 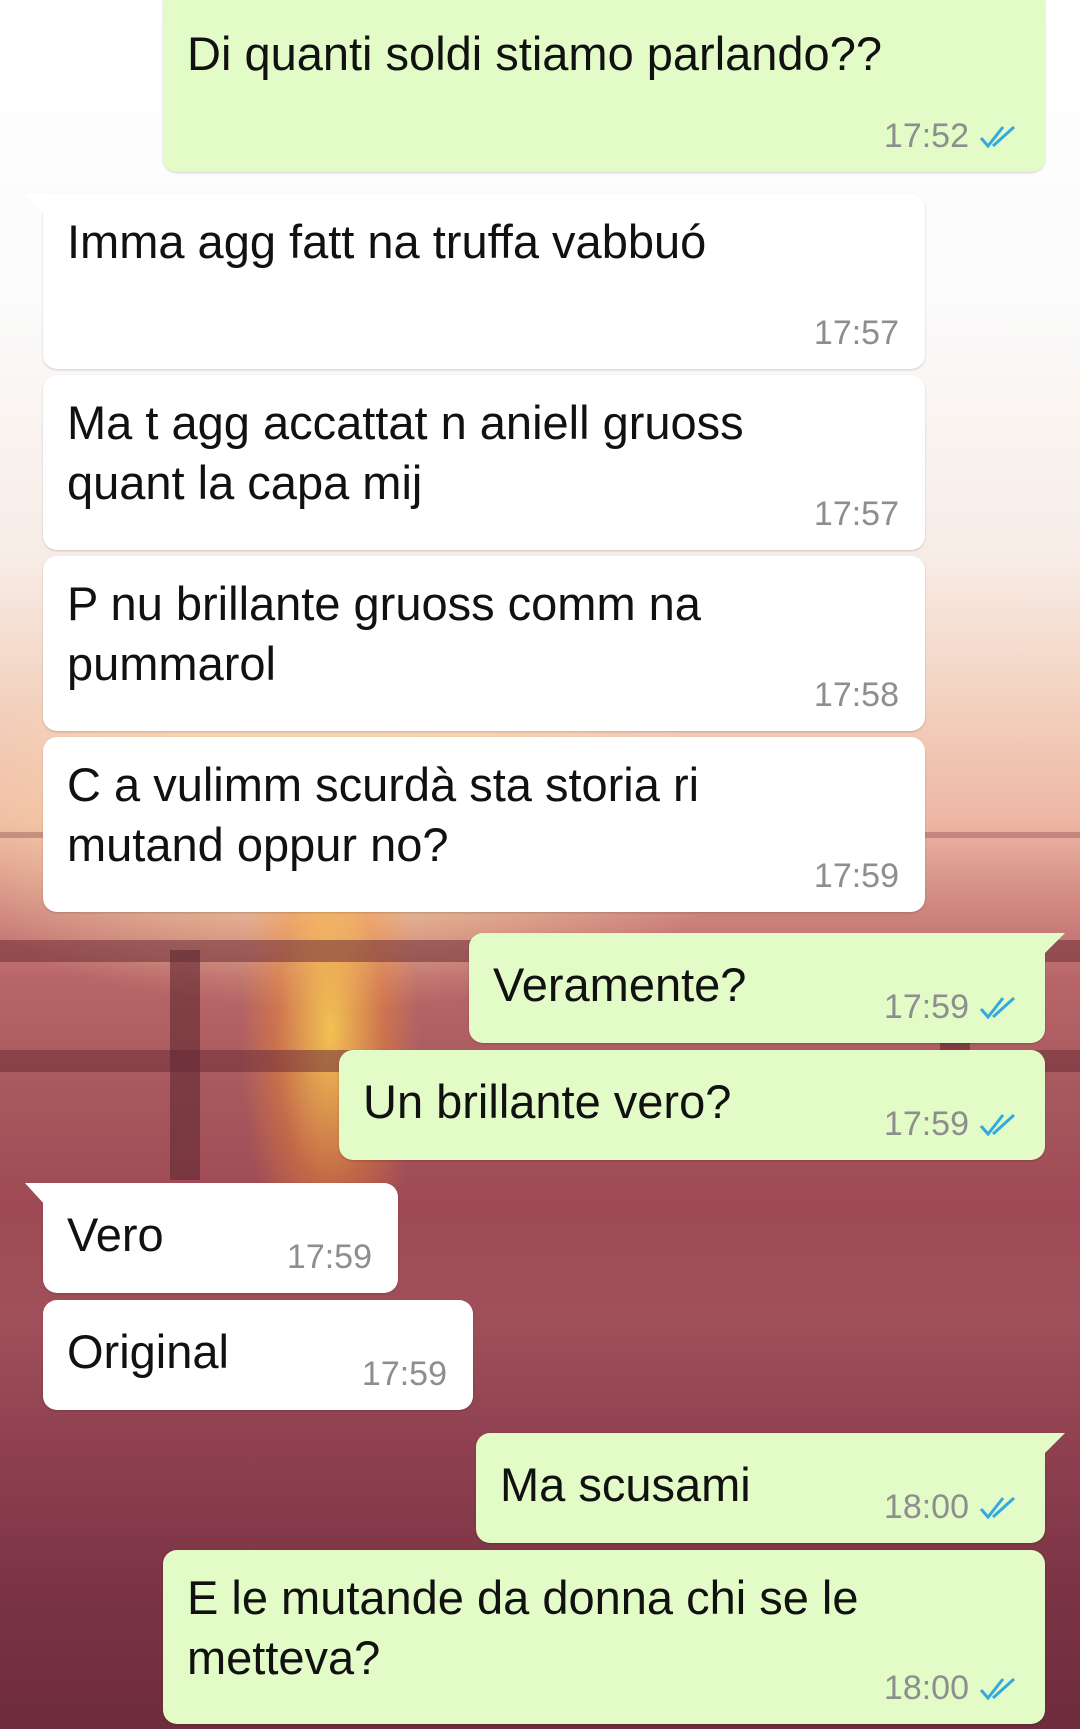 I want to click on message-text: Original, so click(x=148, y=1351).